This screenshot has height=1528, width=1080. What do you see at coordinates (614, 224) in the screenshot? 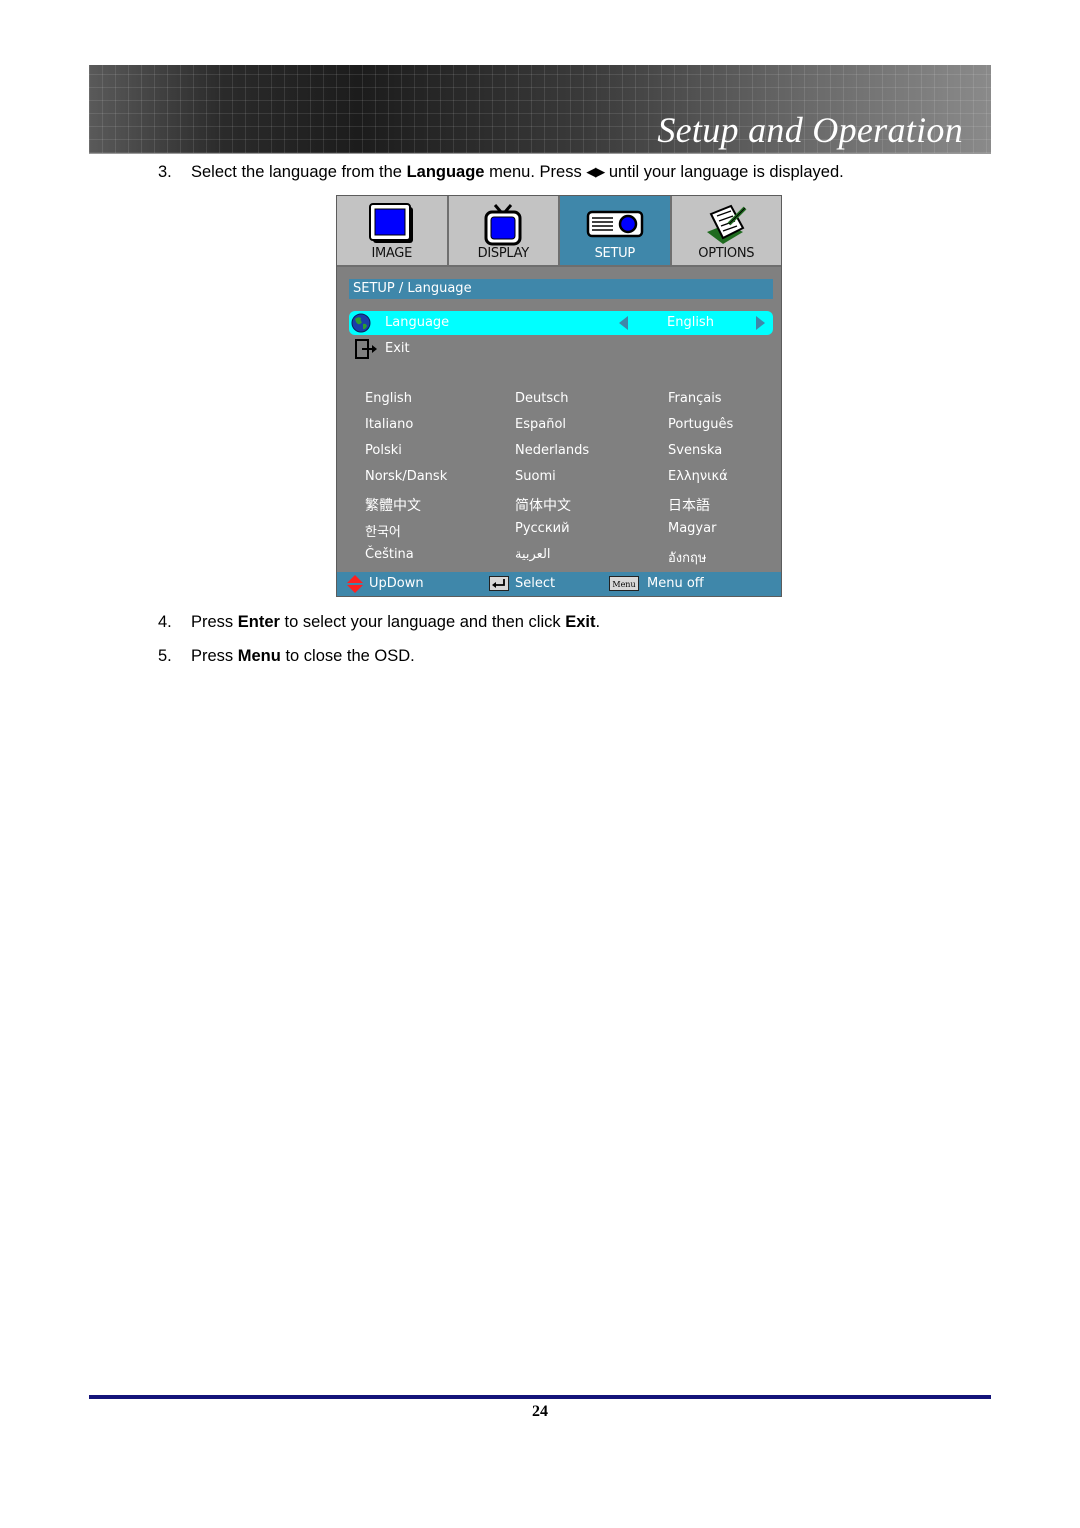
I see `projector-icon` at bounding box center [614, 224].